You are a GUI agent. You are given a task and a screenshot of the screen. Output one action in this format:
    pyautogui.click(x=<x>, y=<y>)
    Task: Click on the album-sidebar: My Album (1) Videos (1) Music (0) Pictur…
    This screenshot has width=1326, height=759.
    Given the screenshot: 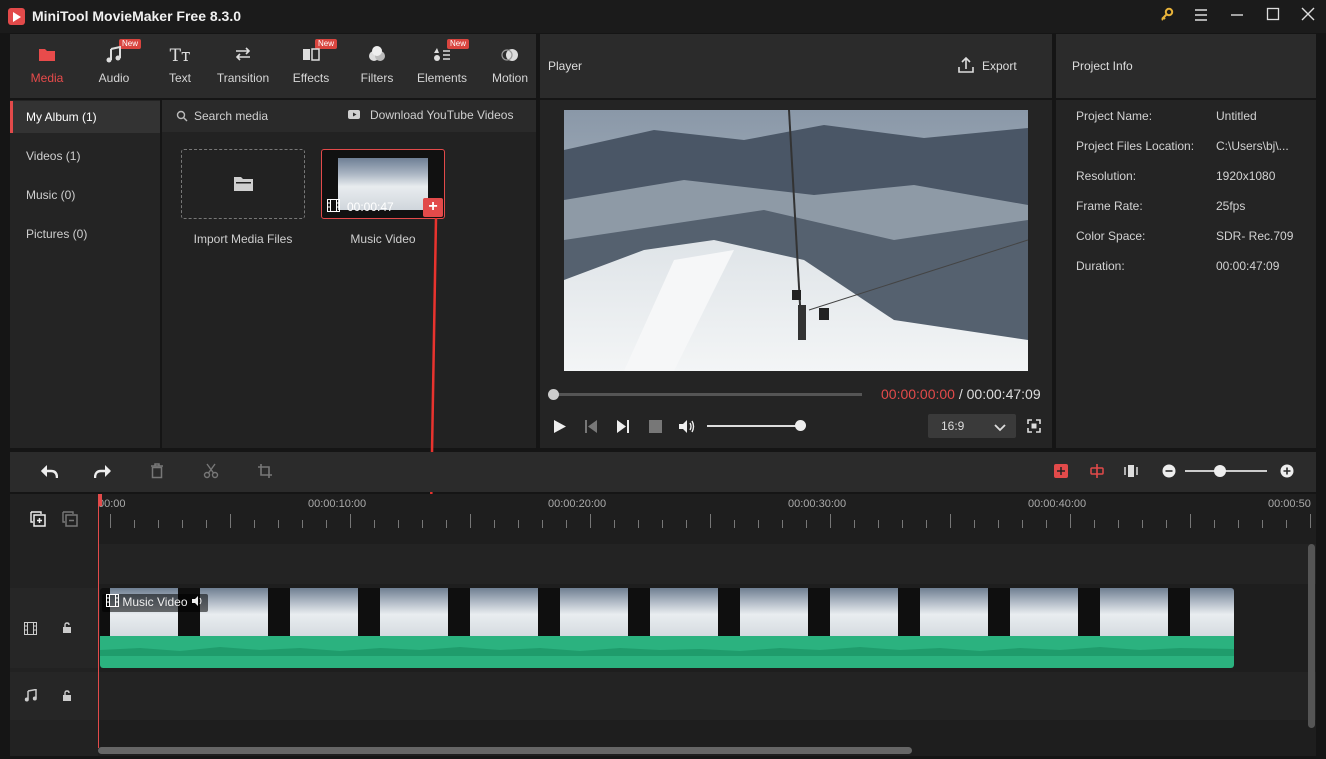 What is the action you would take?
    pyautogui.click(x=85, y=274)
    